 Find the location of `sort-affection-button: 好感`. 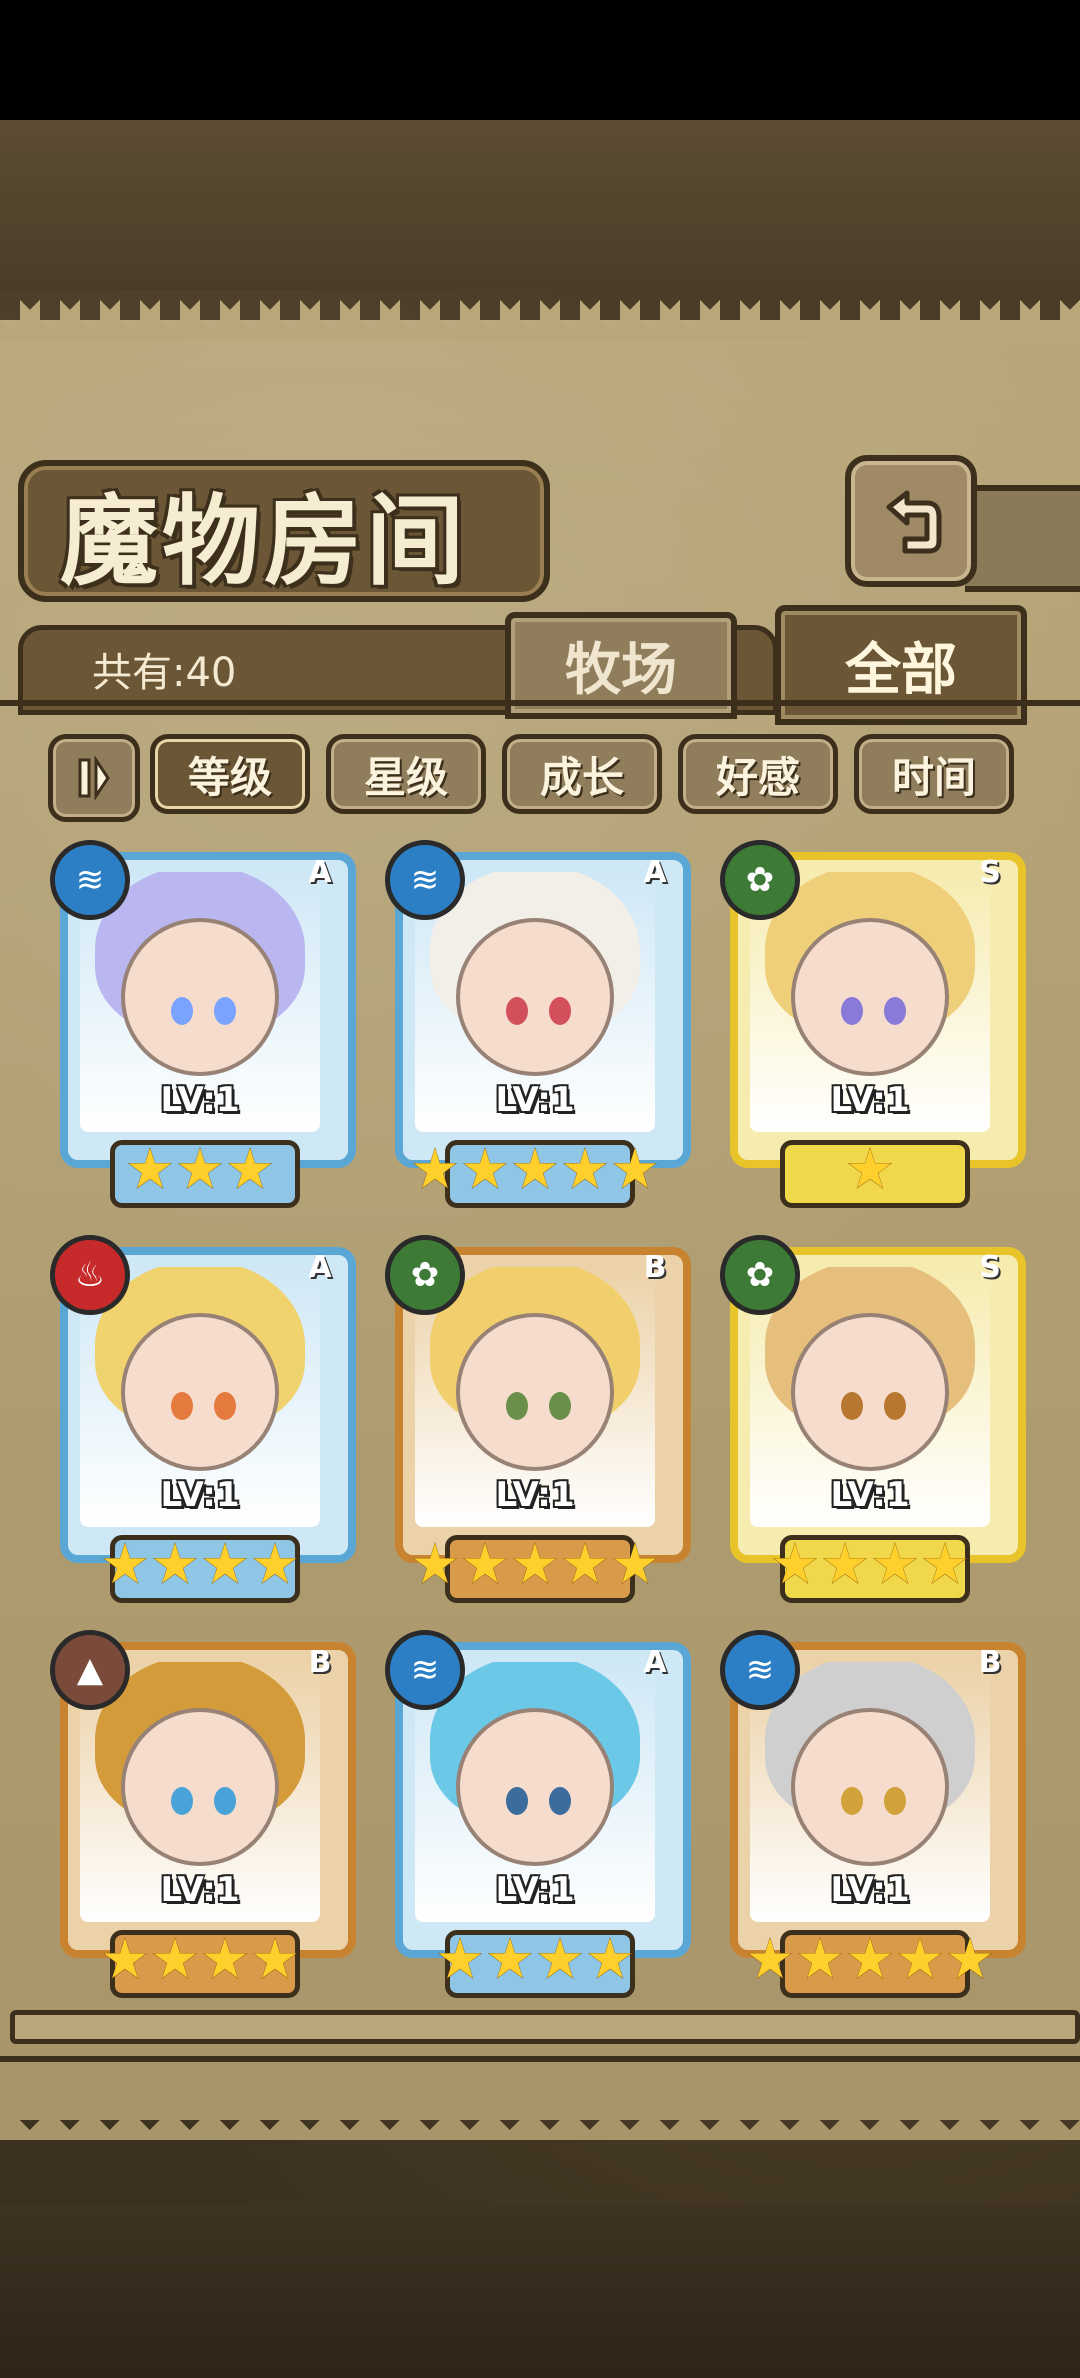

sort-affection-button: 好感 is located at coordinates (758, 774).